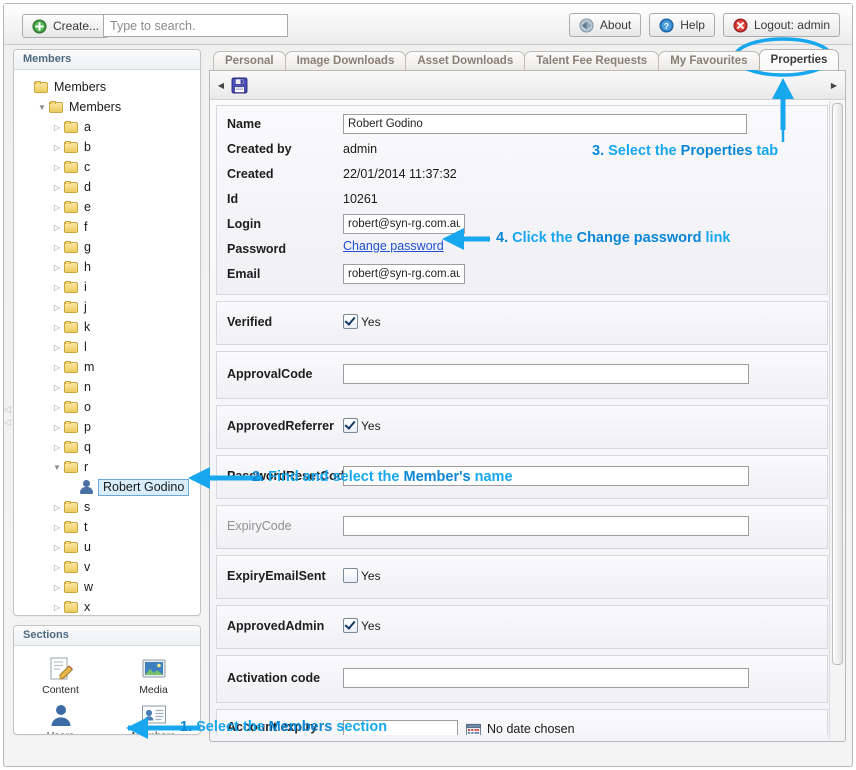  I want to click on section-item-content: Content, so click(61, 676).